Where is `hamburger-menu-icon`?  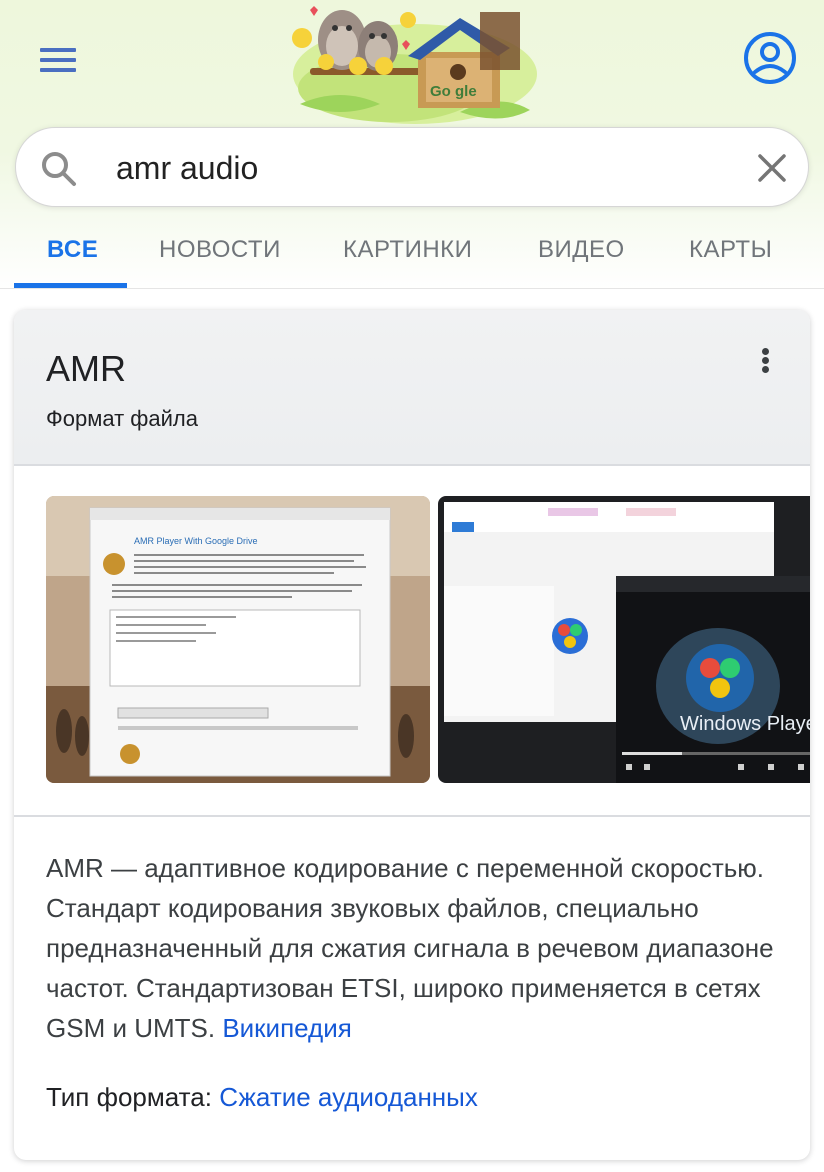 hamburger-menu-icon is located at coordinates (58, 60).